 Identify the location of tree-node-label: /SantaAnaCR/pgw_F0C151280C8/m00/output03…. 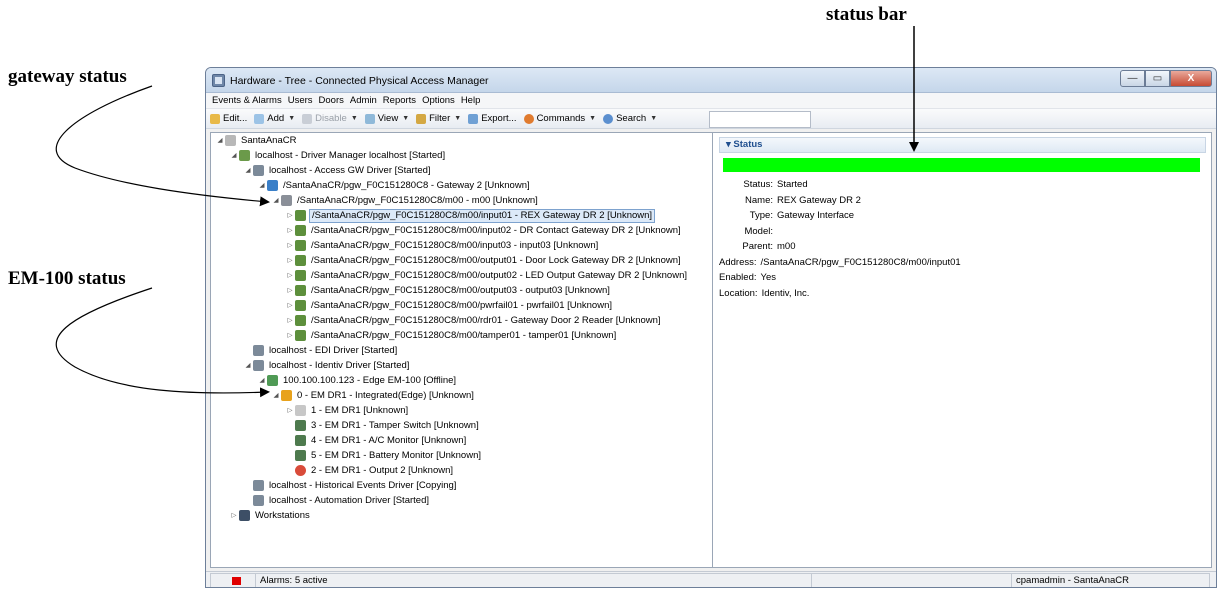
(460, 290).